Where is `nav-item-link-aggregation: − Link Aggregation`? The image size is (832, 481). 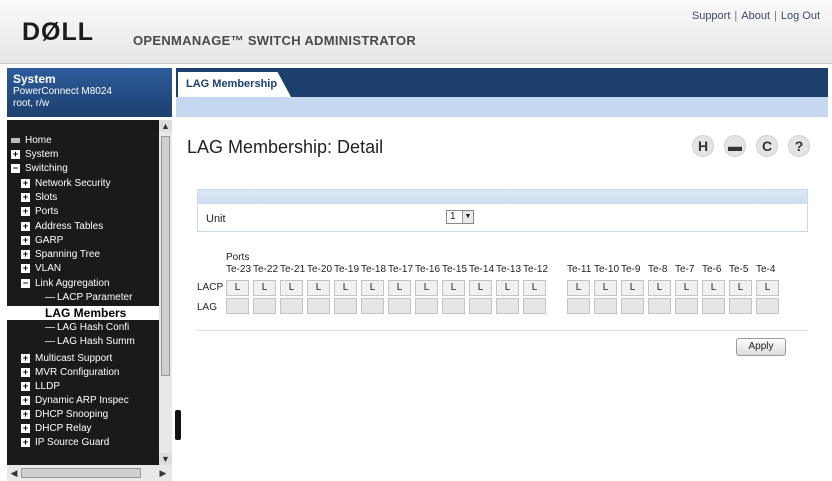 nav-item-link-aggregation: − Link Aggregation is located at coordinates (65, 283).